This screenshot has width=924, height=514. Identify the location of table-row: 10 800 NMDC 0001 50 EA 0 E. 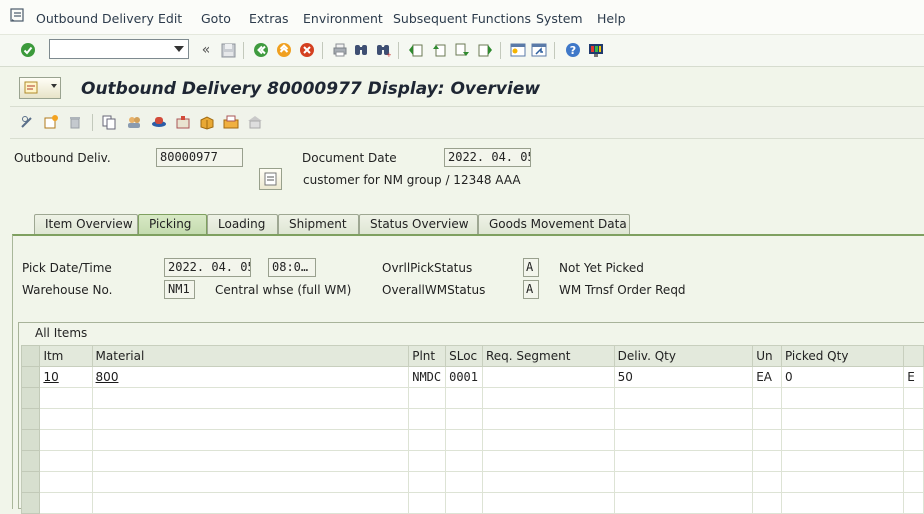
(472, 377).